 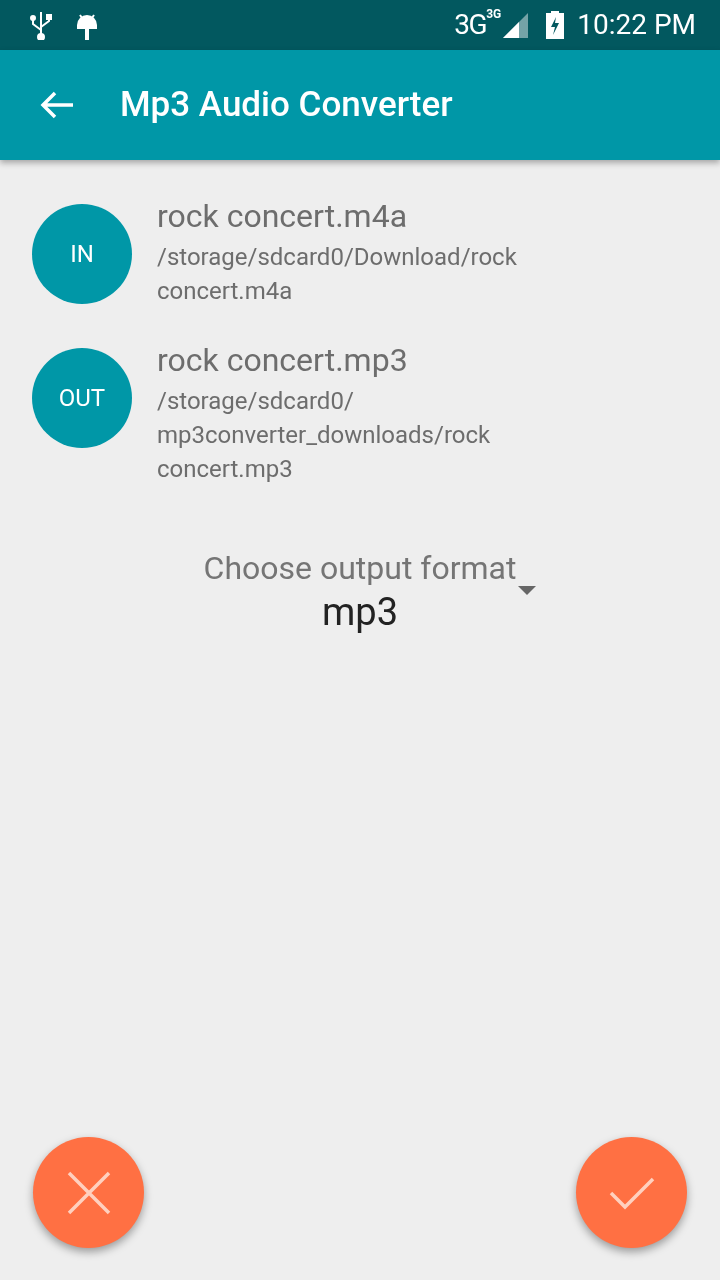 What do you see at coordinates (527, 591) in the screenshot?
I see `dropdown-caret-icon` at bounding box center [527, 591].